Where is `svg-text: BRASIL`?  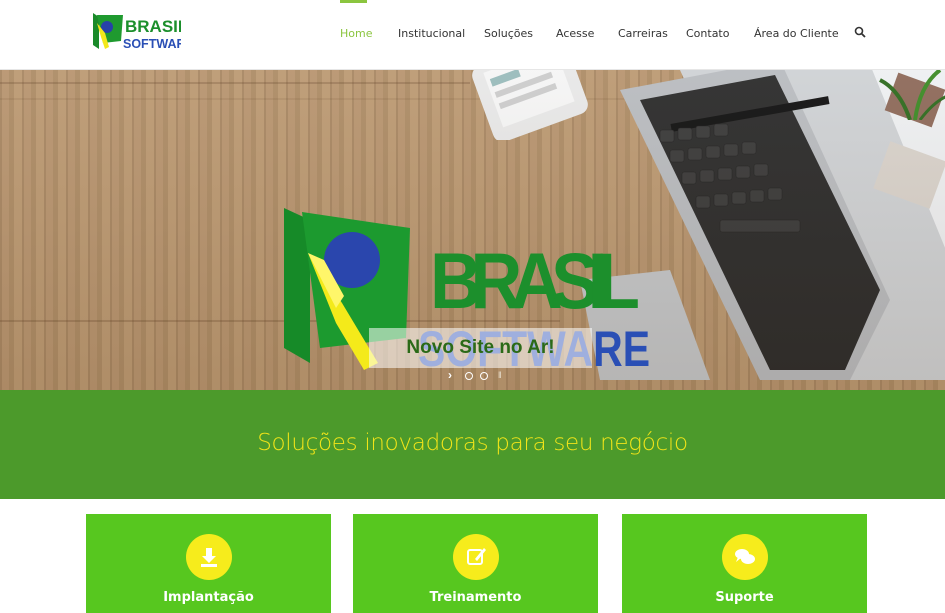 svg-text: BRASIL is located at coordinates (535, 281).